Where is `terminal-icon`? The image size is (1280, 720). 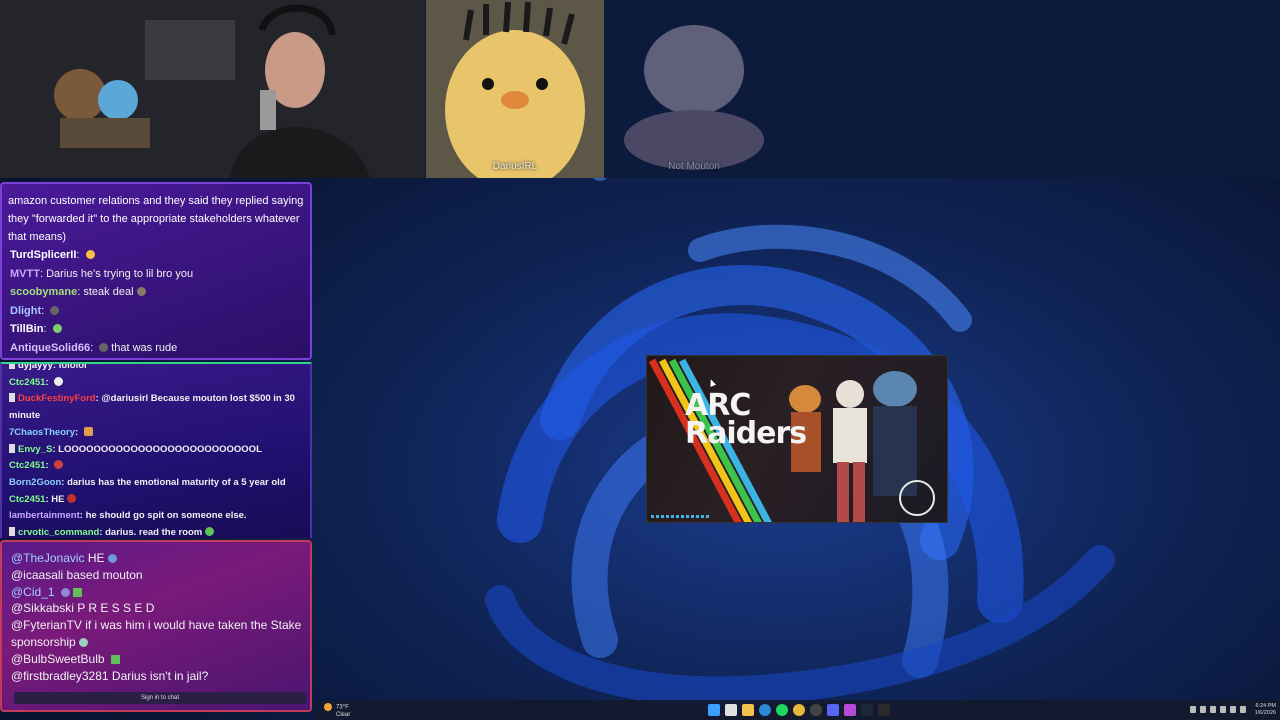 terminal-icon is located at coordinates (884, 710).